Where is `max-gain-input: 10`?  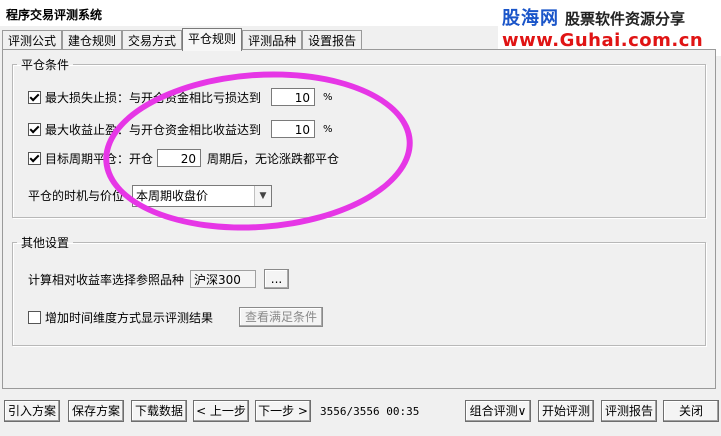 max-gain-input: 10 is located at coordinates (293, 129).